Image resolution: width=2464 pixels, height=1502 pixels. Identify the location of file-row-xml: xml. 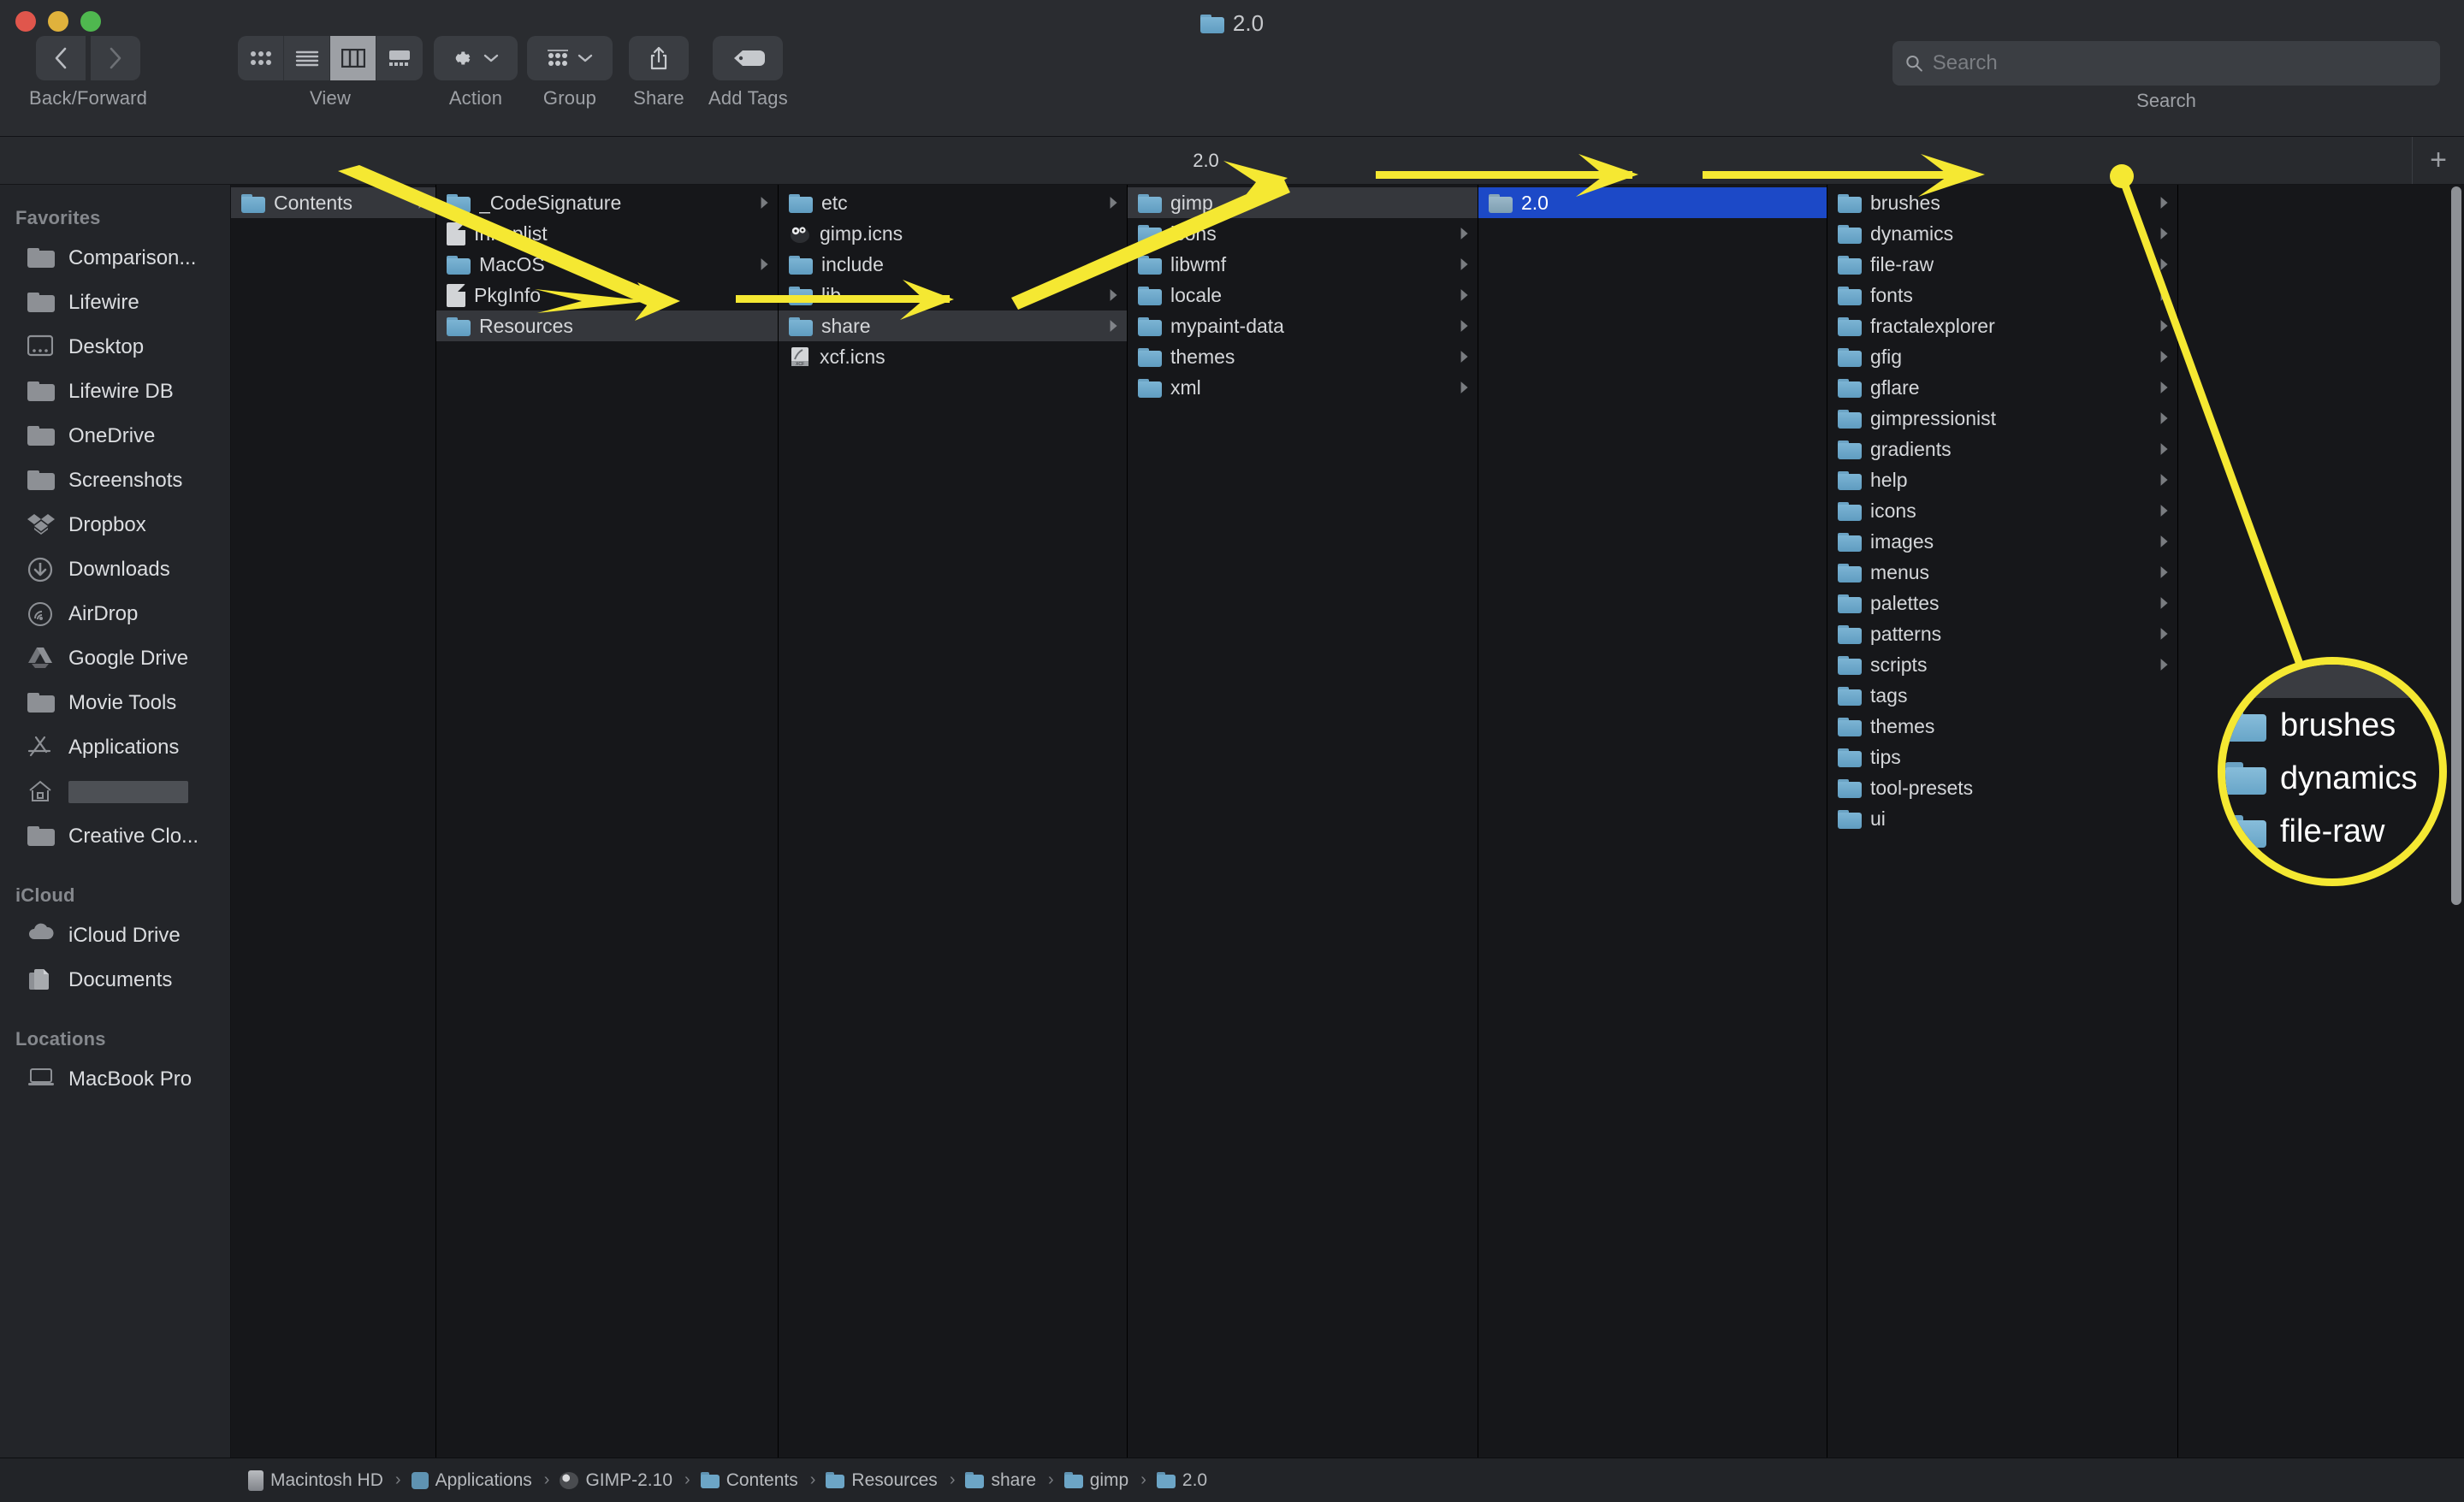
(1303, 387).